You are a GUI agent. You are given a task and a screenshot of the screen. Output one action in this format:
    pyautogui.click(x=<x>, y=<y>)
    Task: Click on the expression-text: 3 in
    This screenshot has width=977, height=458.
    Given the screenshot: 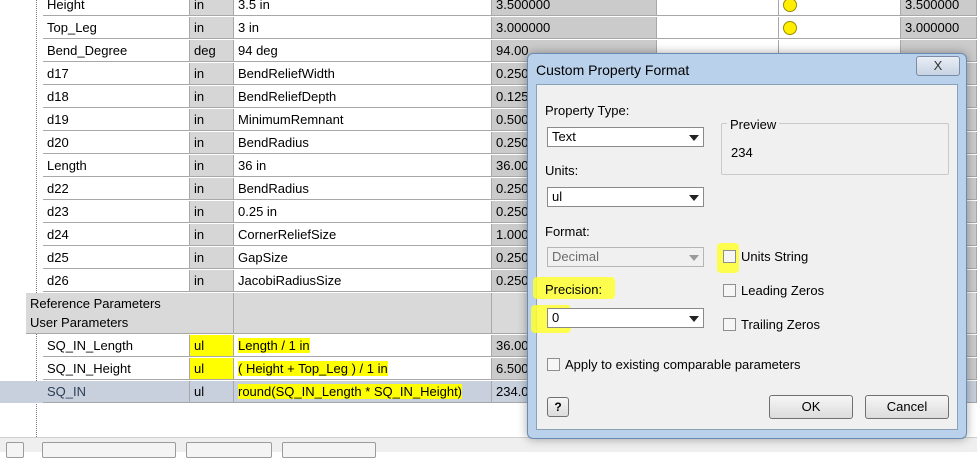 What is the action you would take?
    pyautogui.click(x=248, y=27)
    